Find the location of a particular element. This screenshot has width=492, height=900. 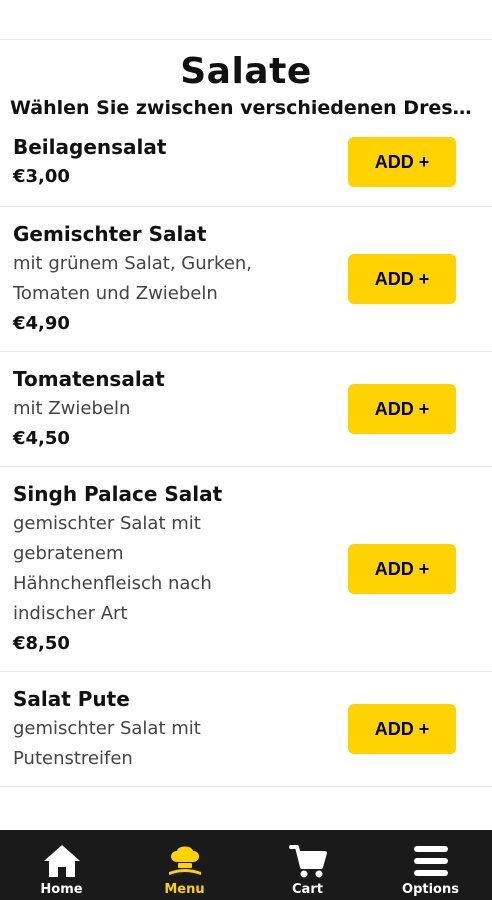

menu-item: Tomatensalat mit Zwiebeln €4,50 ADD + is located at coordinates (246, 409).